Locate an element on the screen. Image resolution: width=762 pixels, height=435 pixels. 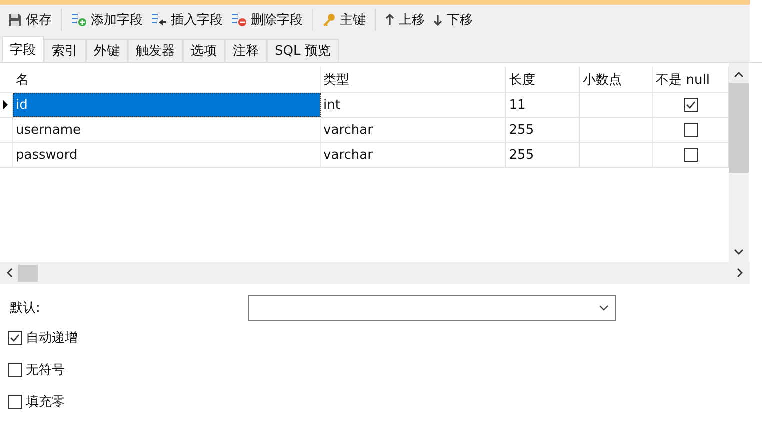
default-label: 默认: is located at coordinates (25, 308).